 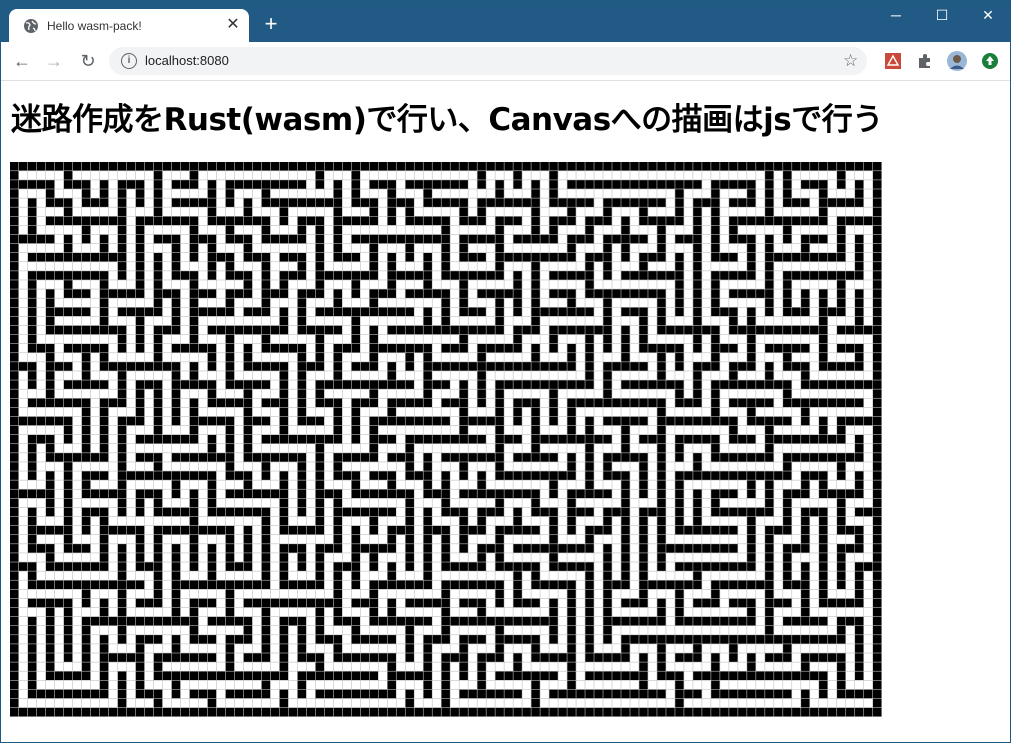 I want to click on update-icon, so click(x=990, y=61).